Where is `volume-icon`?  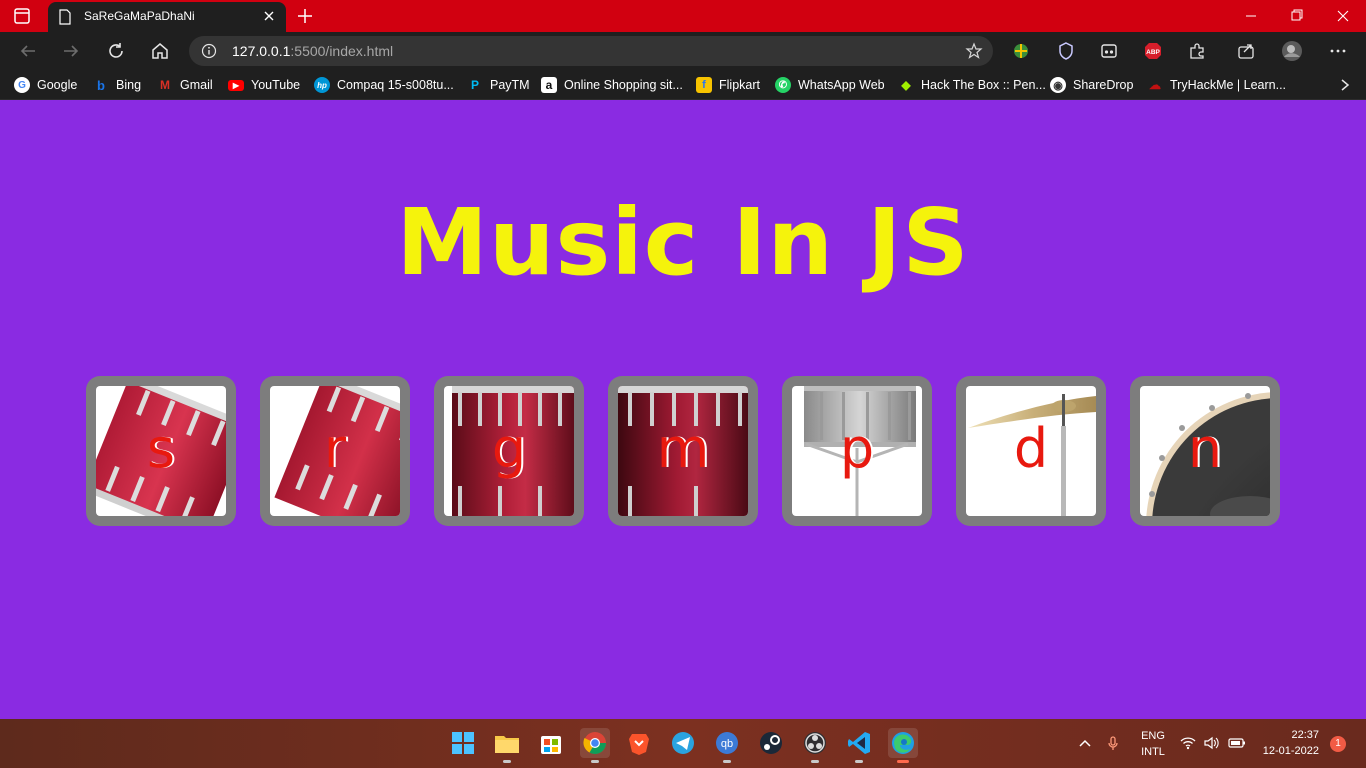
volume-icon is located at coordinates (1211, 743).